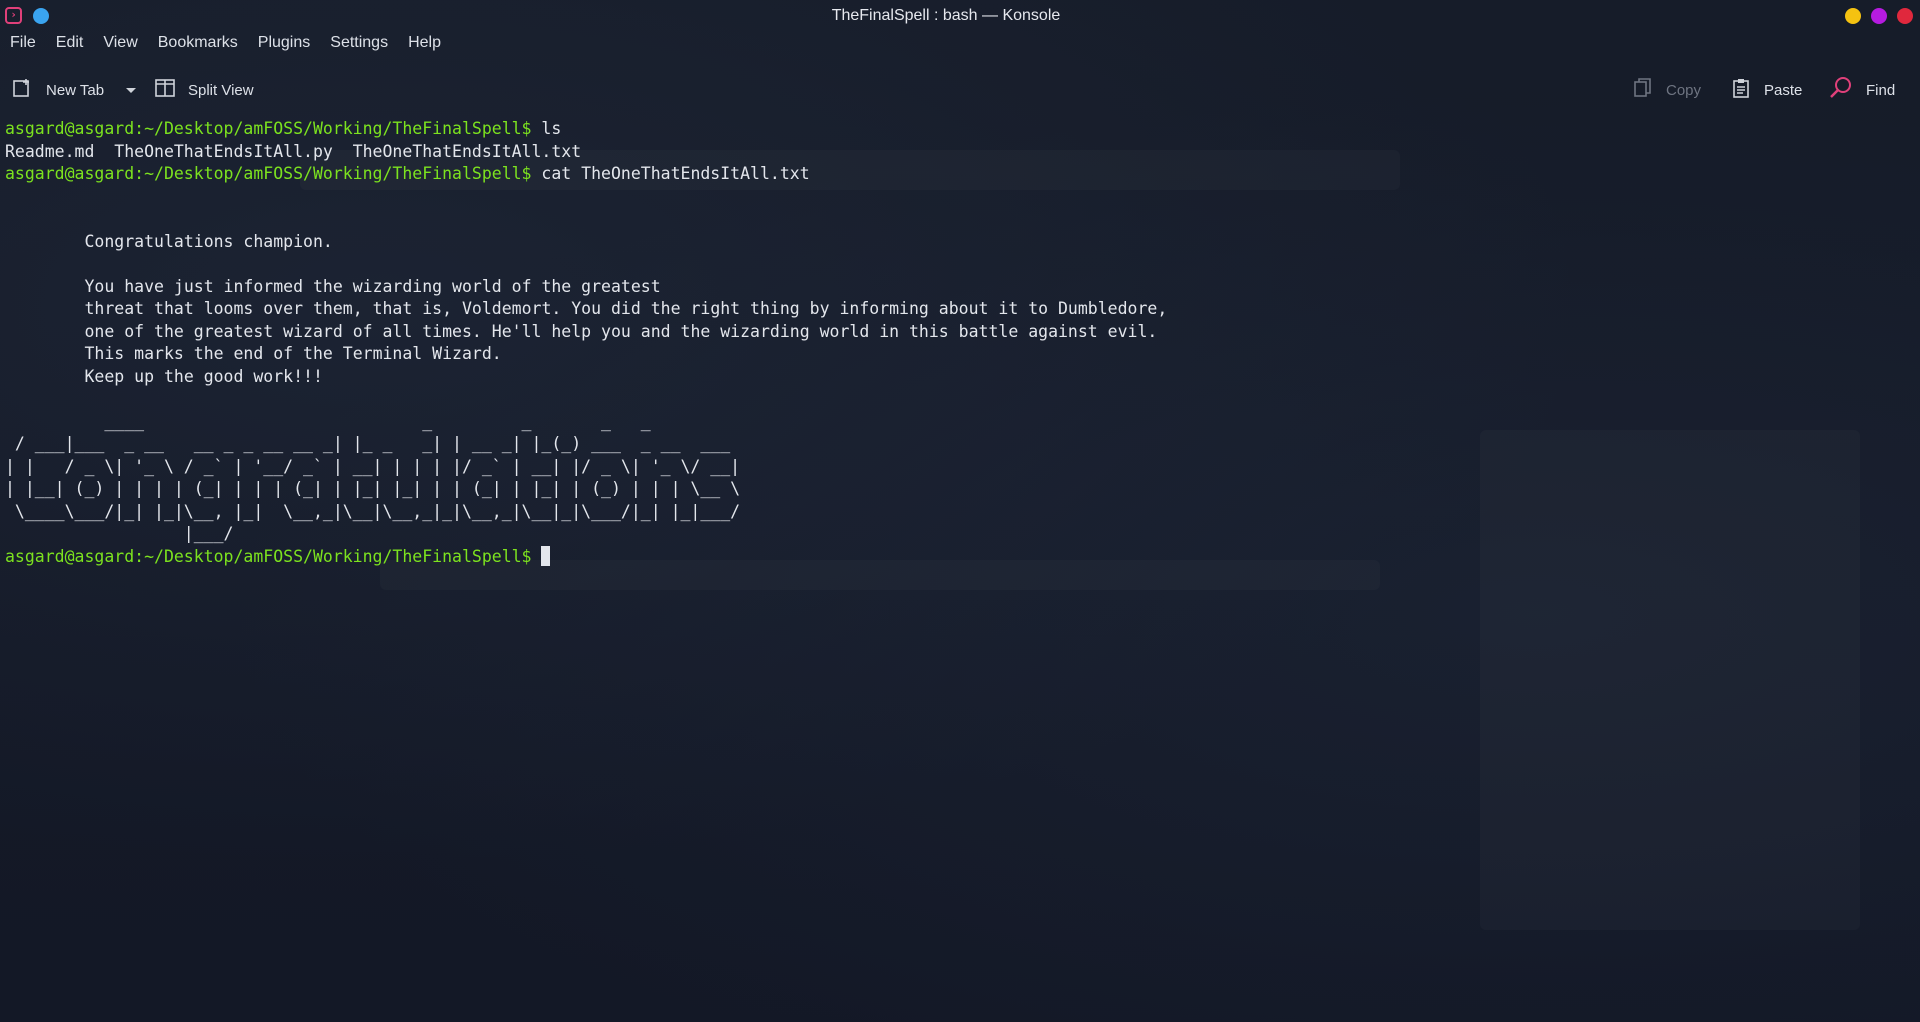 This screenshot has width=1920, height=1022. I want to click on search-icon, so click(1841, 90).